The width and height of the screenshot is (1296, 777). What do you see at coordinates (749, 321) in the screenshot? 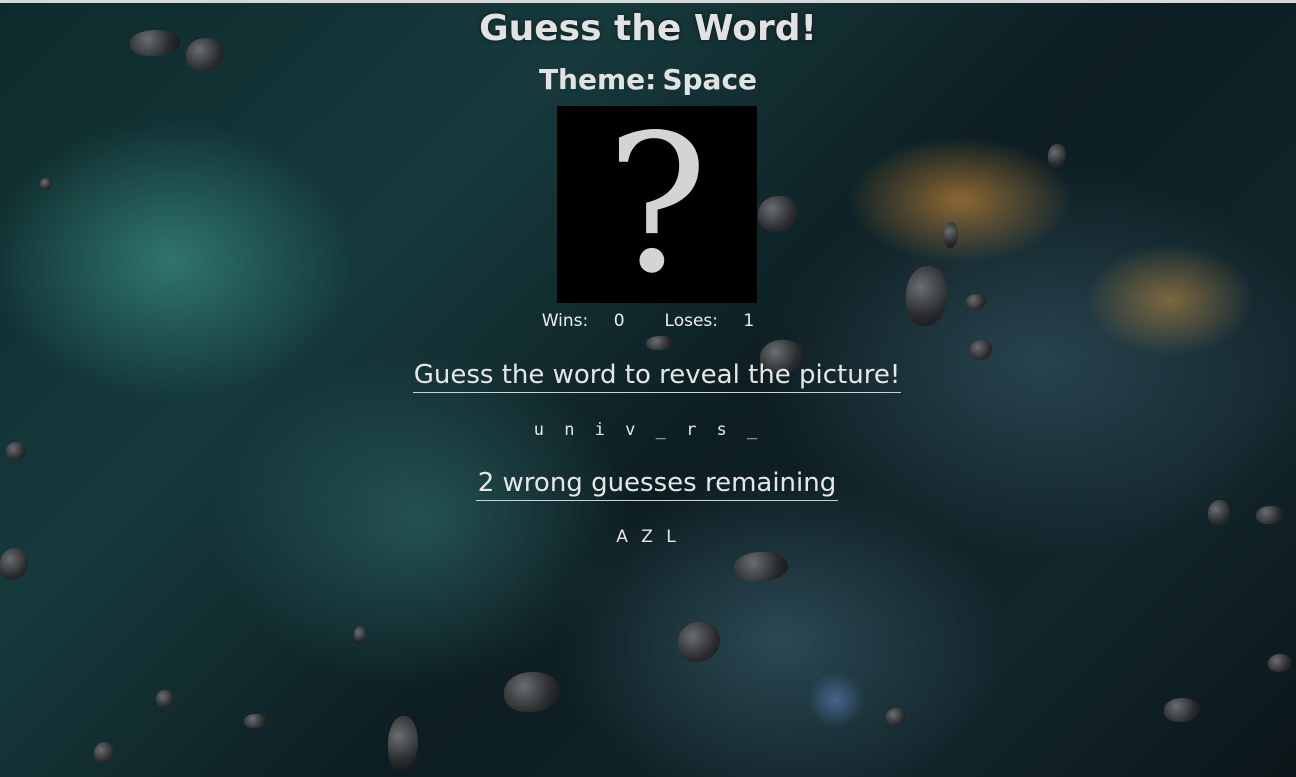
I see `loses-value: 1` at bounding box center [749, 321].